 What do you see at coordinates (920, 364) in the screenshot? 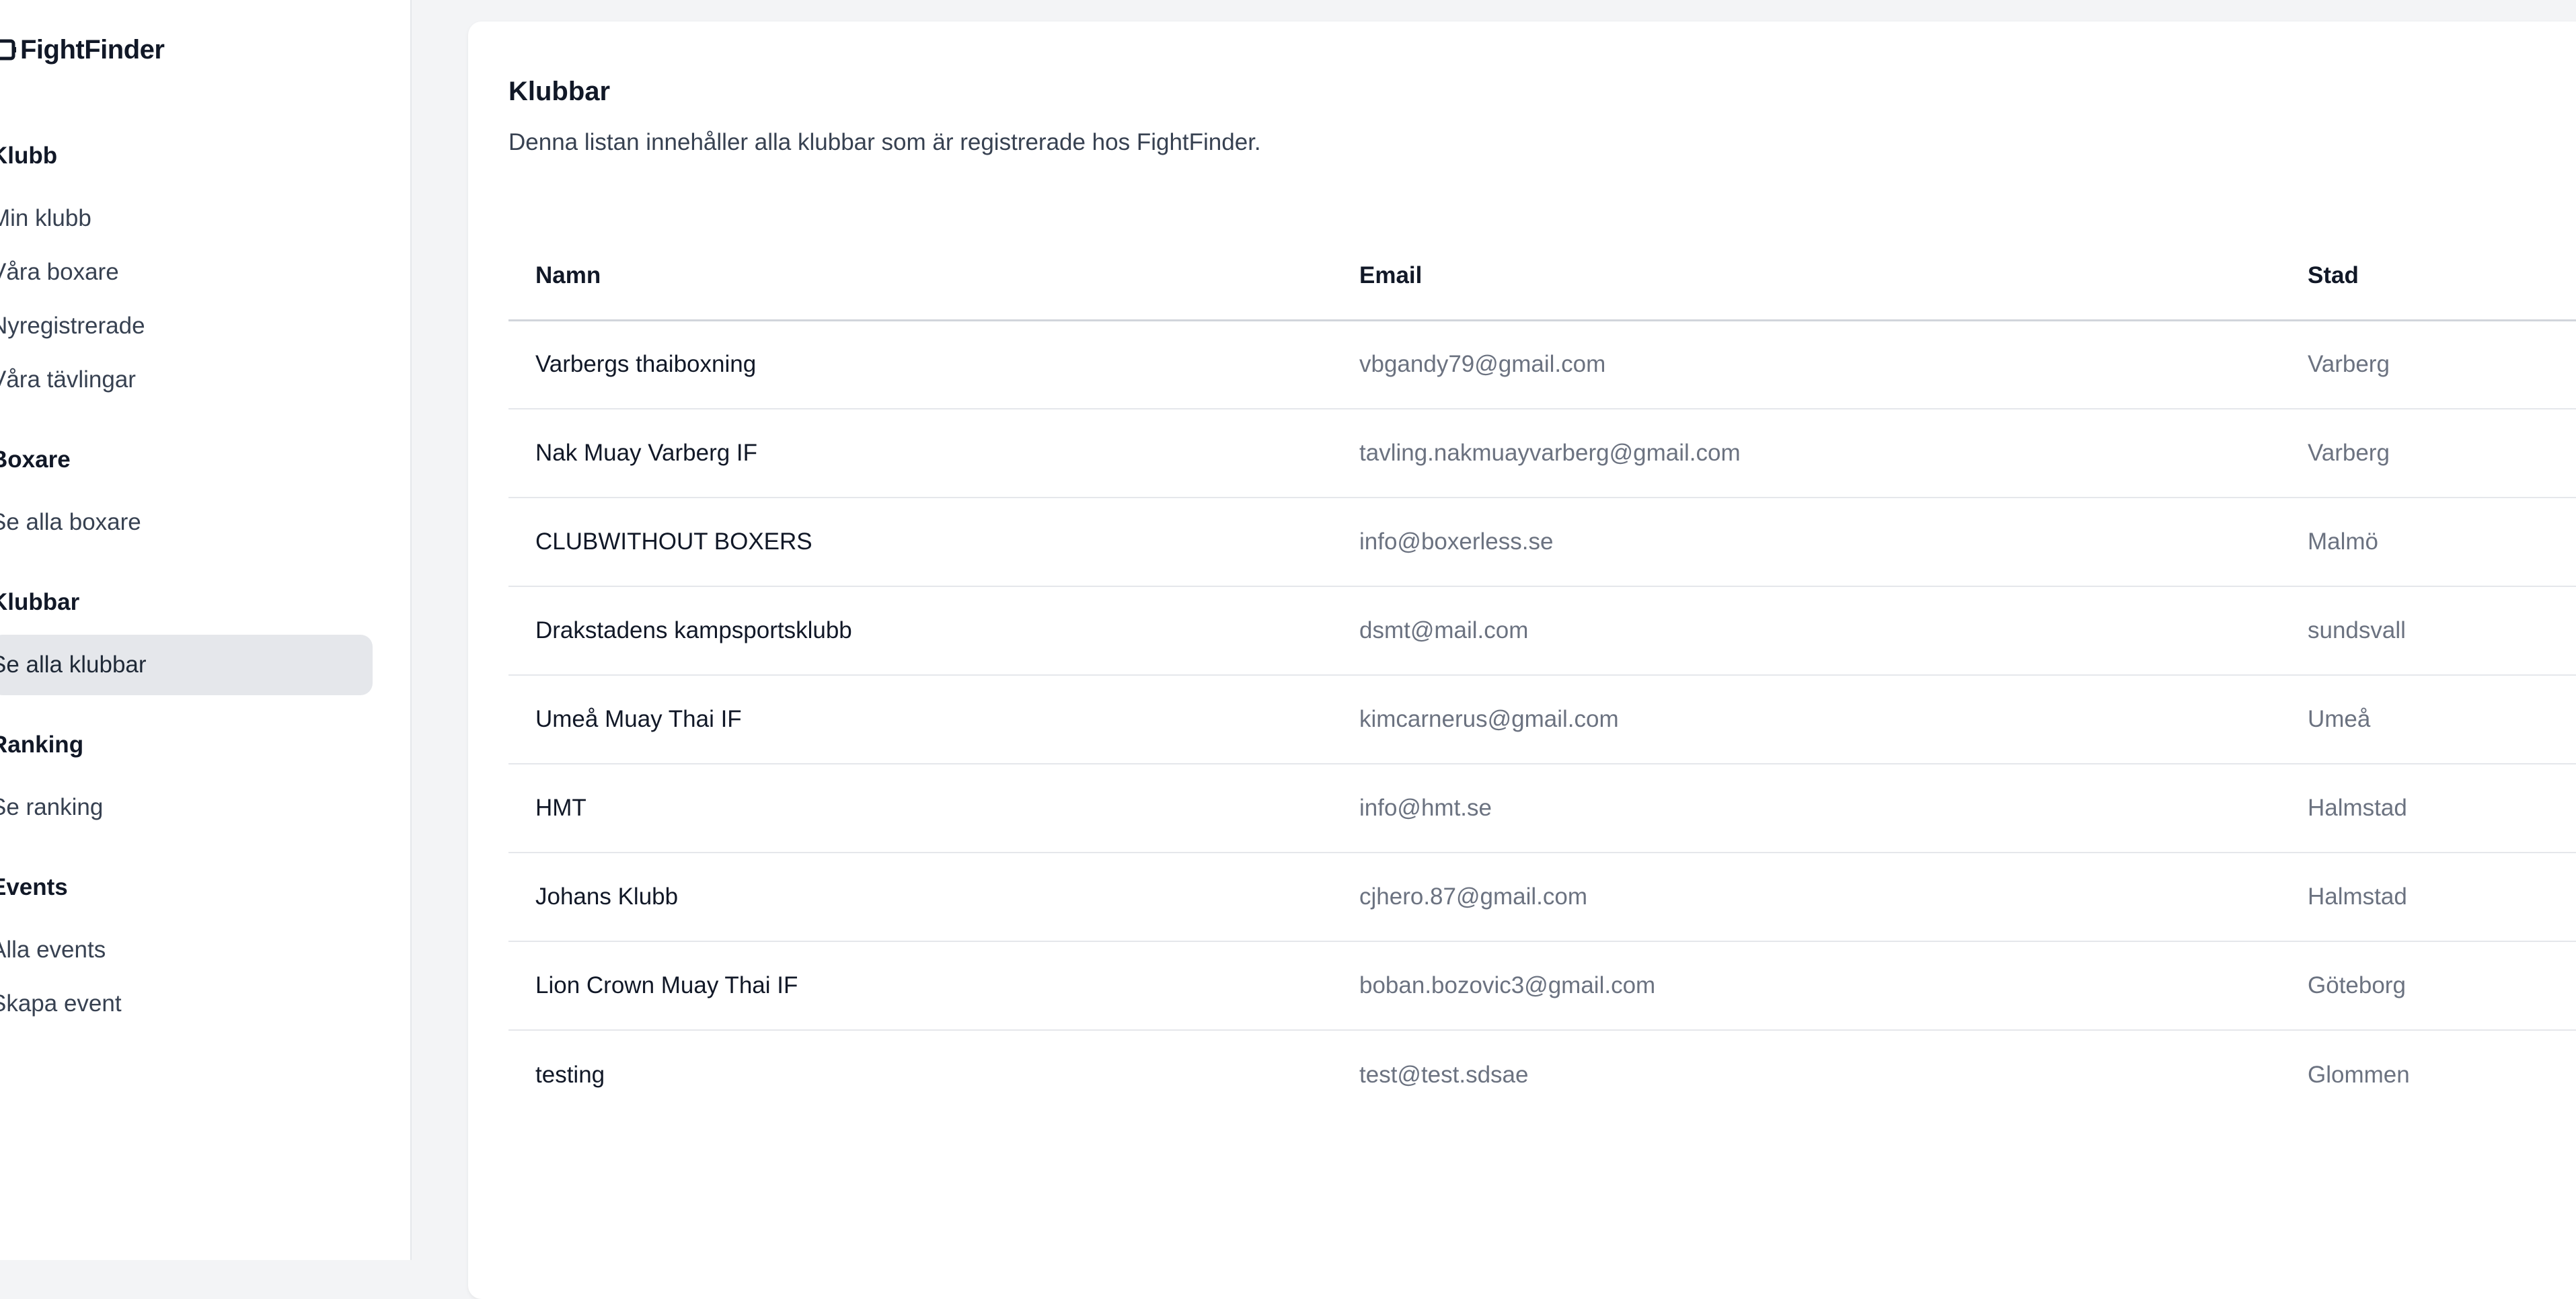
I see `club-name: Varbergs thaiboxning` at bounding box center [920, 364].